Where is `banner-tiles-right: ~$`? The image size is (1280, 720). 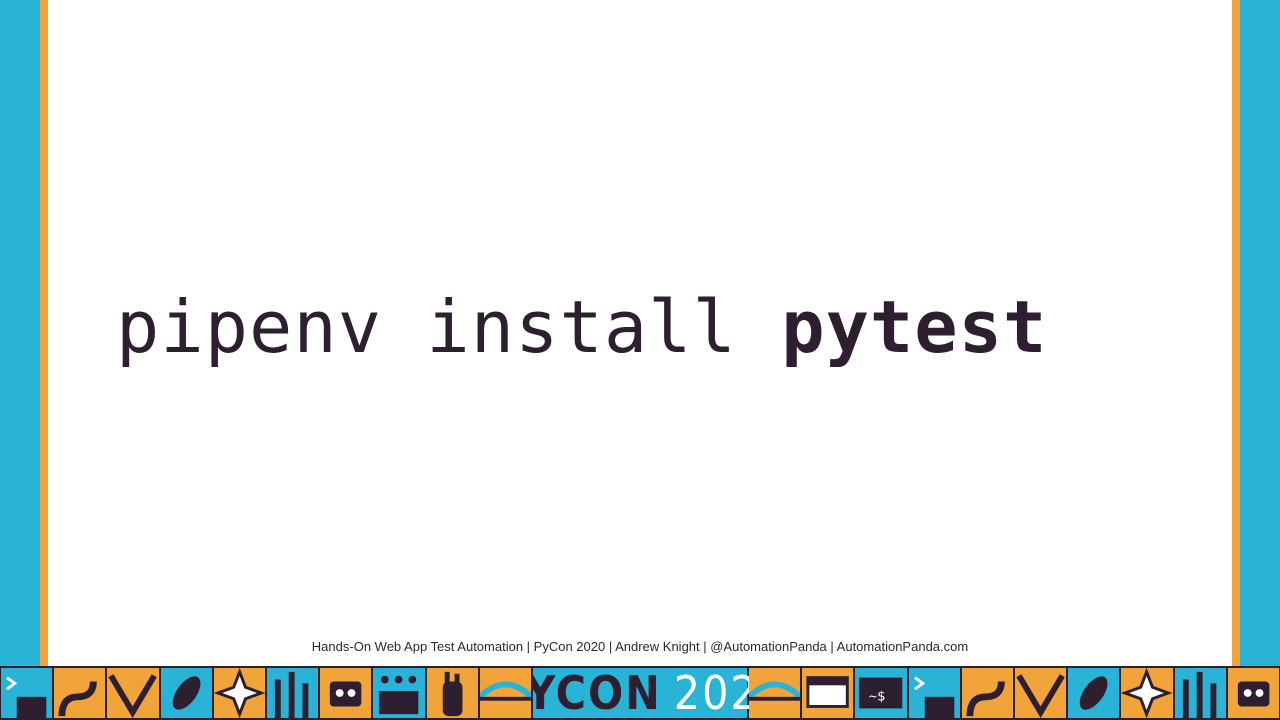
banner-tiles-right: ~$ is located at coordinates (1014, 693).